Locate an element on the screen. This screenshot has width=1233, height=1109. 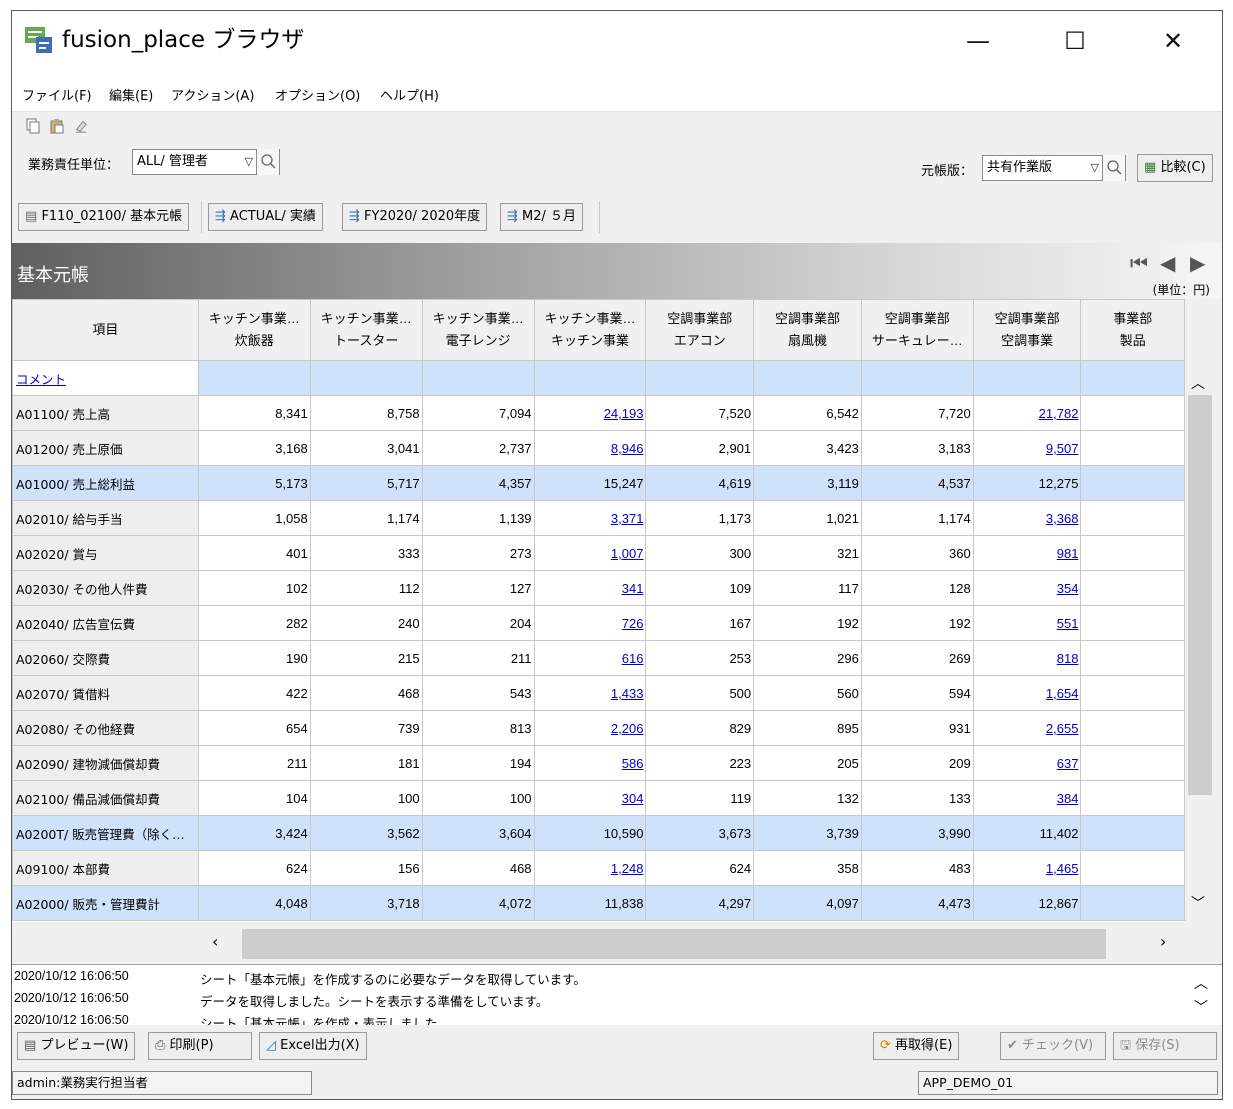
table-cell: 104 is located at coordinates (254, 798).